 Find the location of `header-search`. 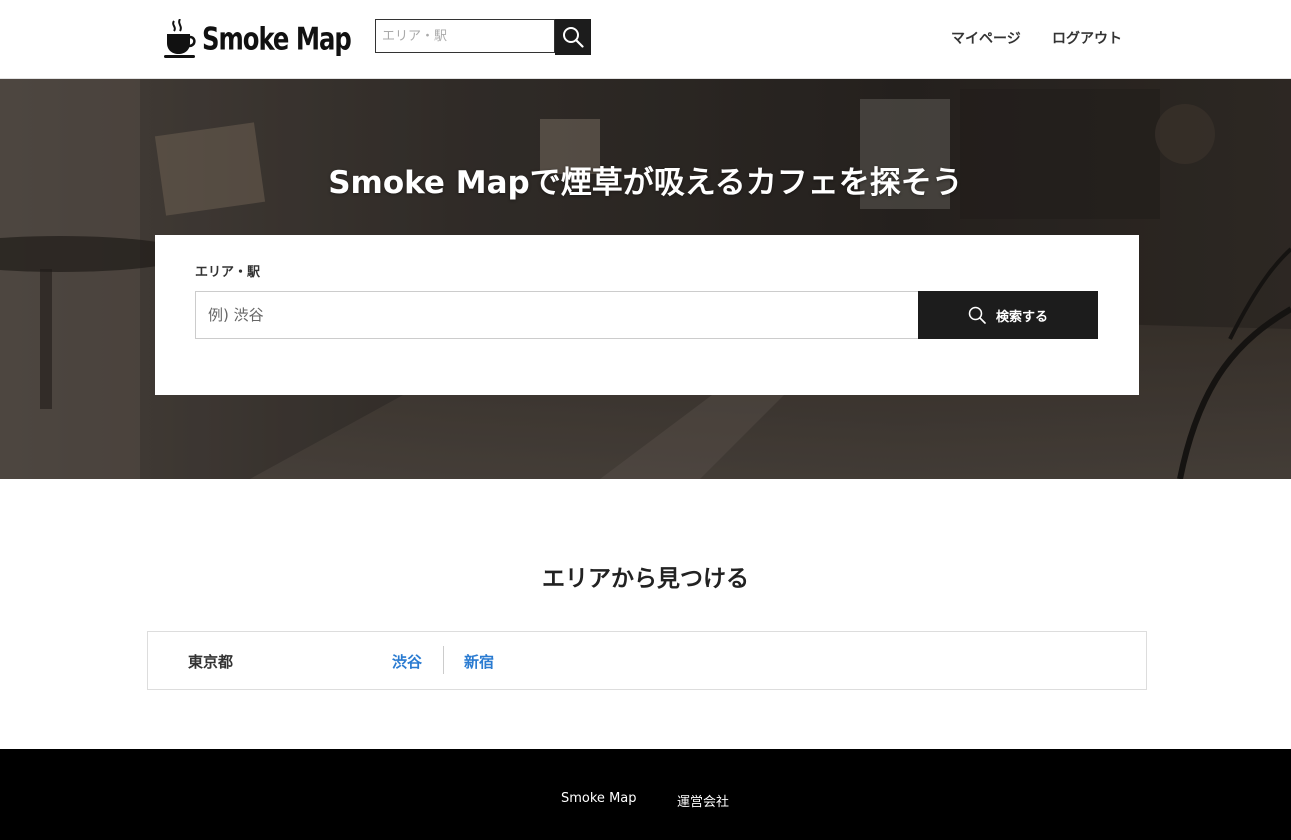

header-search is located at coordinates (483, 37).